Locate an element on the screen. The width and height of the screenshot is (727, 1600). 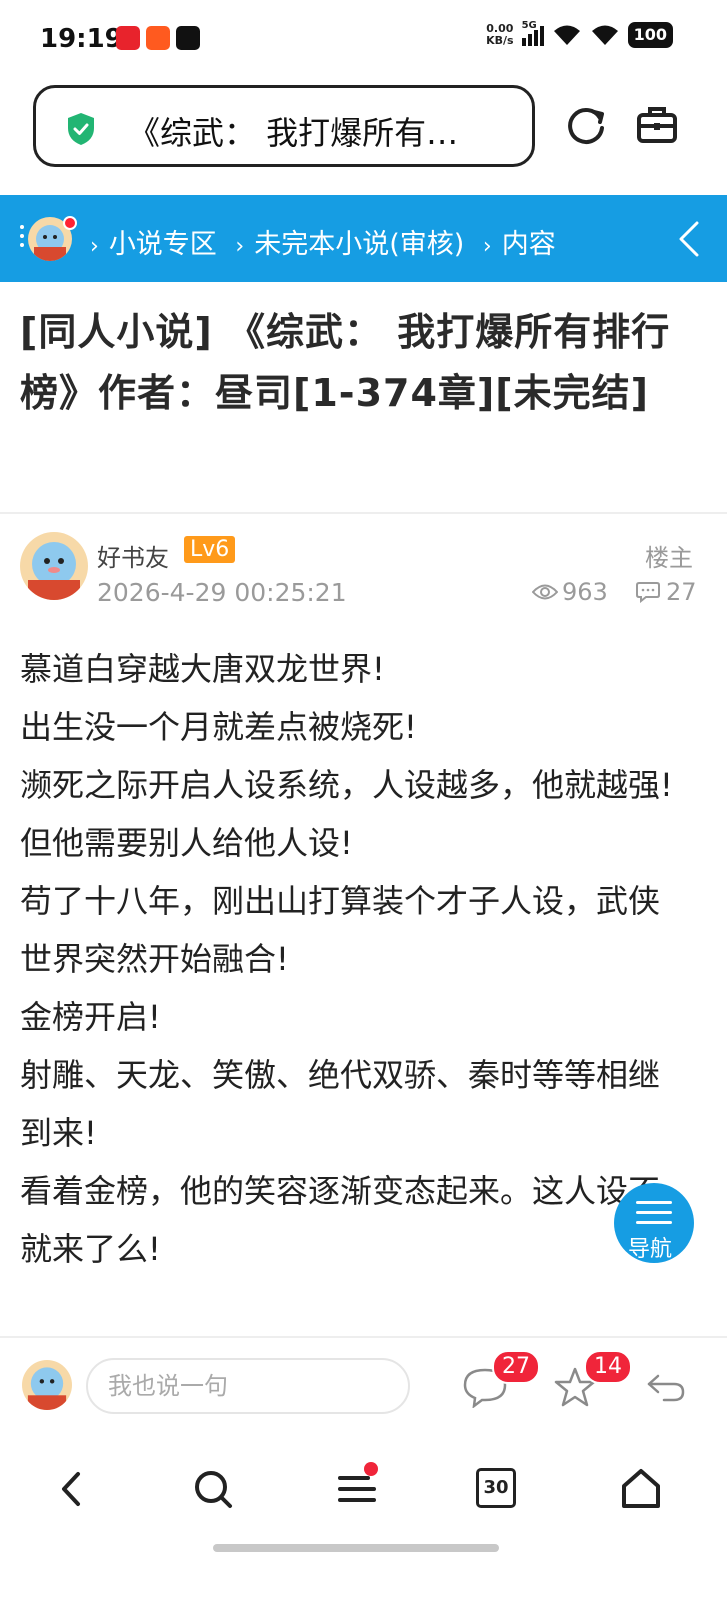
eye-icon is located at coordinates (545, 592).